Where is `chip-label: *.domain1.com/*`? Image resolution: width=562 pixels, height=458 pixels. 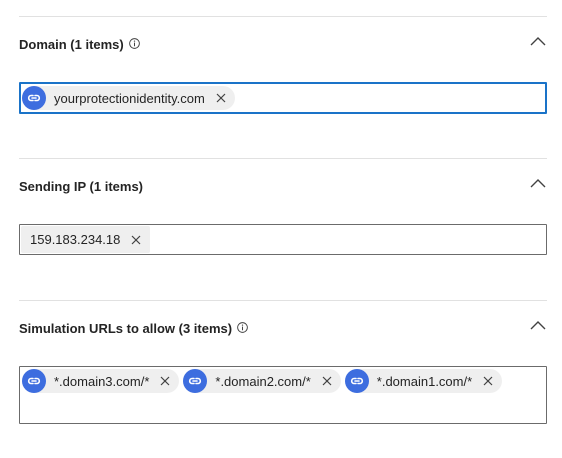 chip-label: *.domain1.com/* is located at coordinates (424, 381).